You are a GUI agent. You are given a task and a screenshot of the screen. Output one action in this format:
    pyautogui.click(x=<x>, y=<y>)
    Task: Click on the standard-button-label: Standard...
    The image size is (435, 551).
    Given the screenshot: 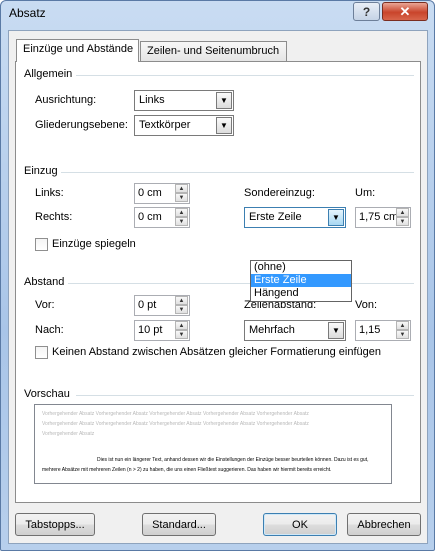 What is the action you would take?
    pyautogui.click(x=179, y=524)
    